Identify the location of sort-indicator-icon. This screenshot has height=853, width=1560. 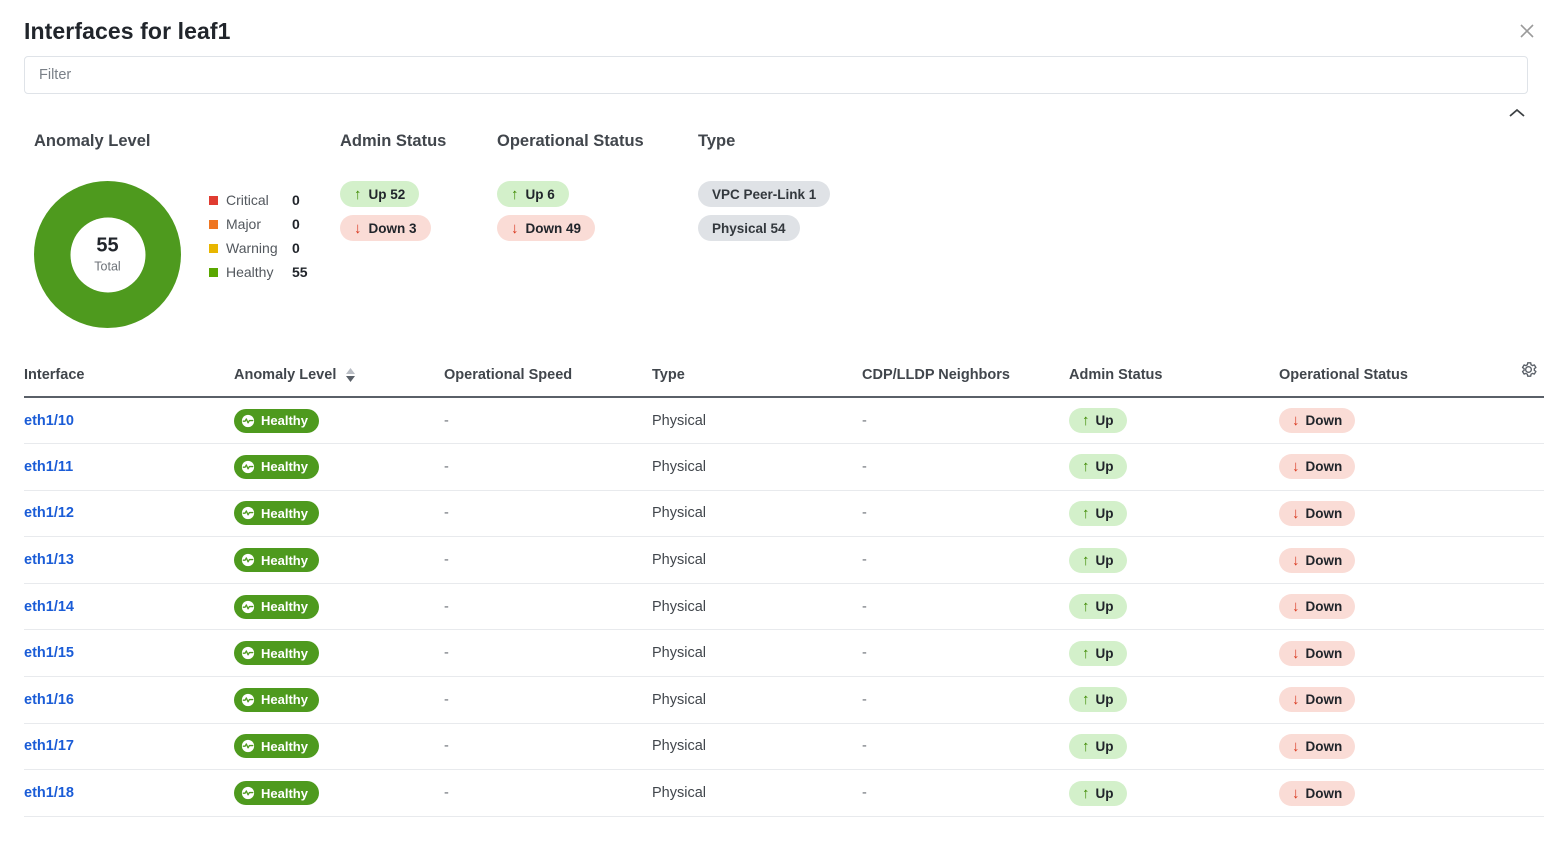
(351, 375).